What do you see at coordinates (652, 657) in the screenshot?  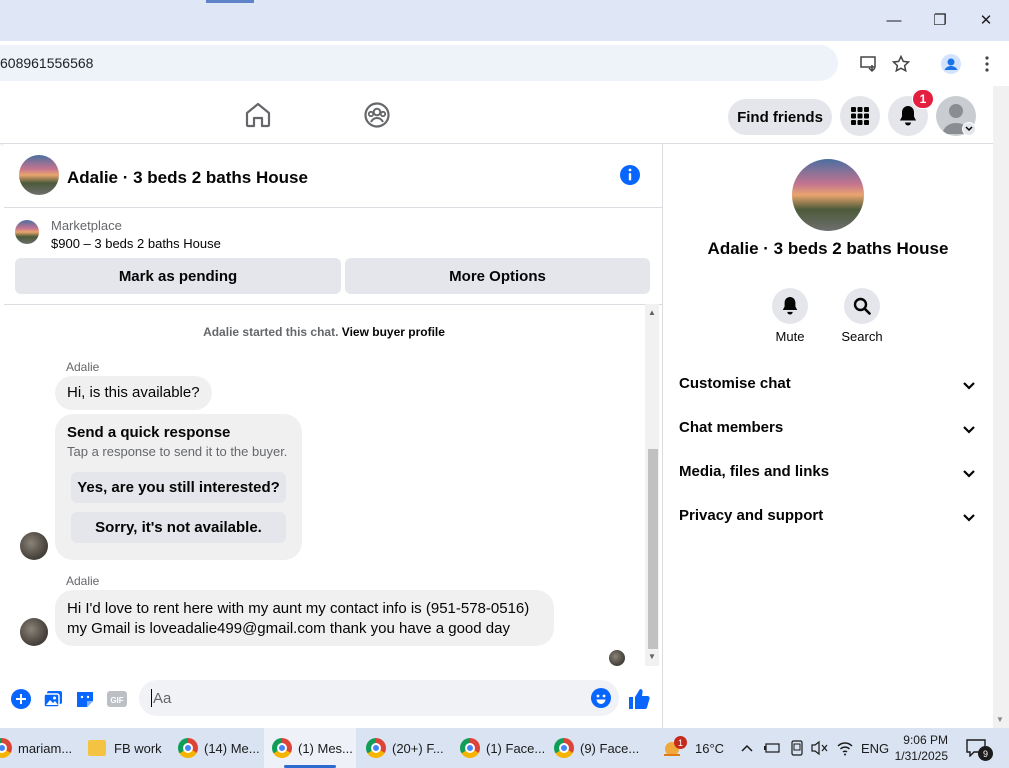 I see `scroll-down-arrow-icon: ▼` at bounding box center [652, 657].